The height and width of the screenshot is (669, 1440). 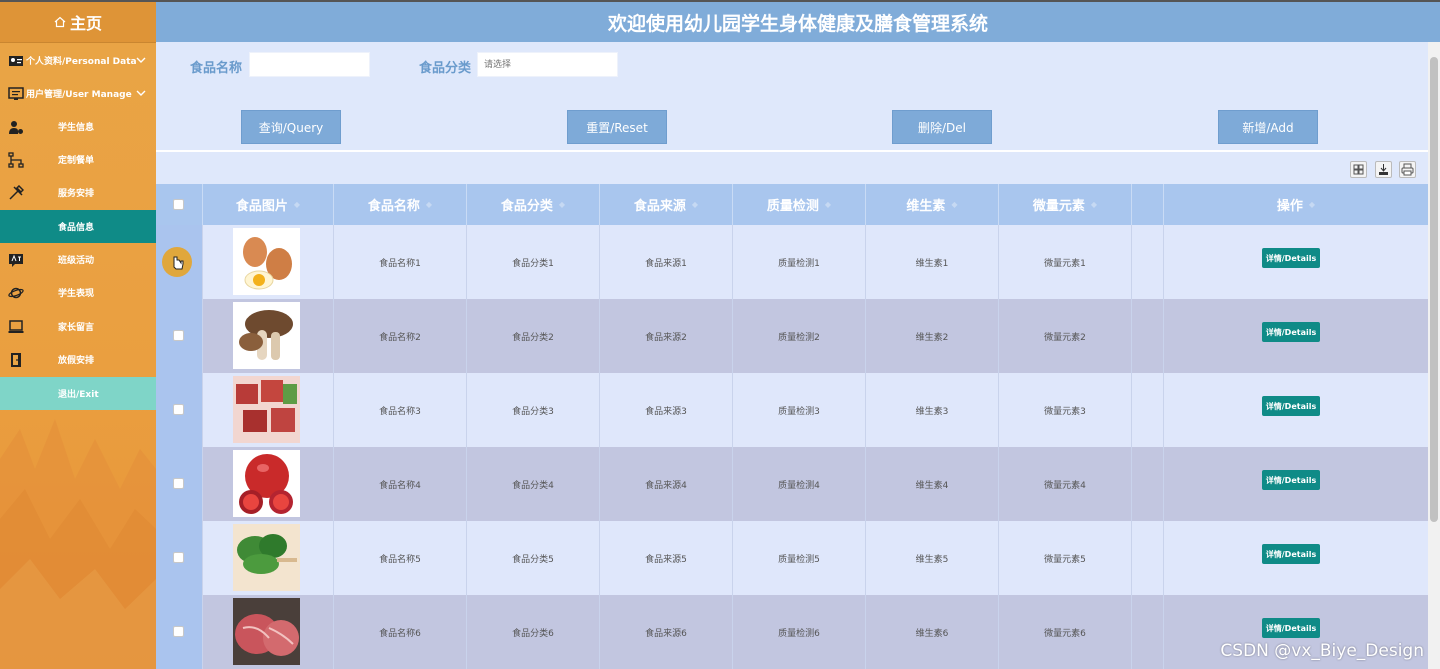 I want to click on sidebar-item-label: 服务安排, so click(x=76, y=194).